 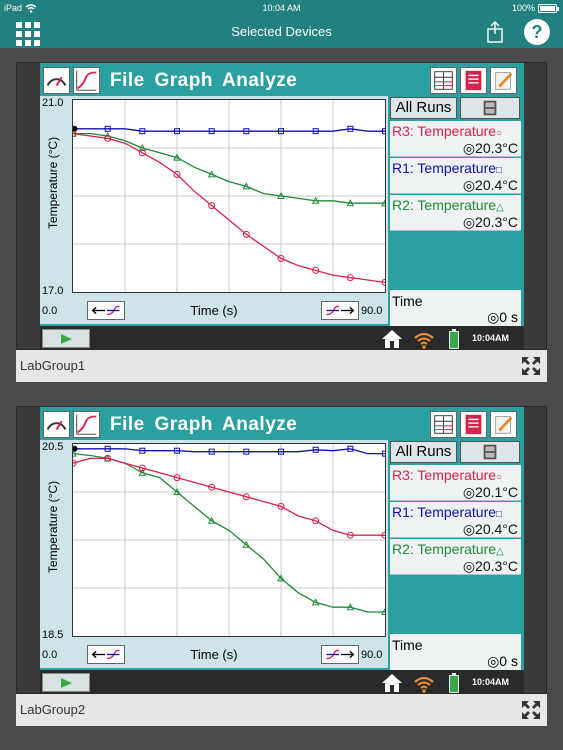 I want to click on meter-run3: R3: Temperature○ ◎20.1°C, so click(x=455, y=483).